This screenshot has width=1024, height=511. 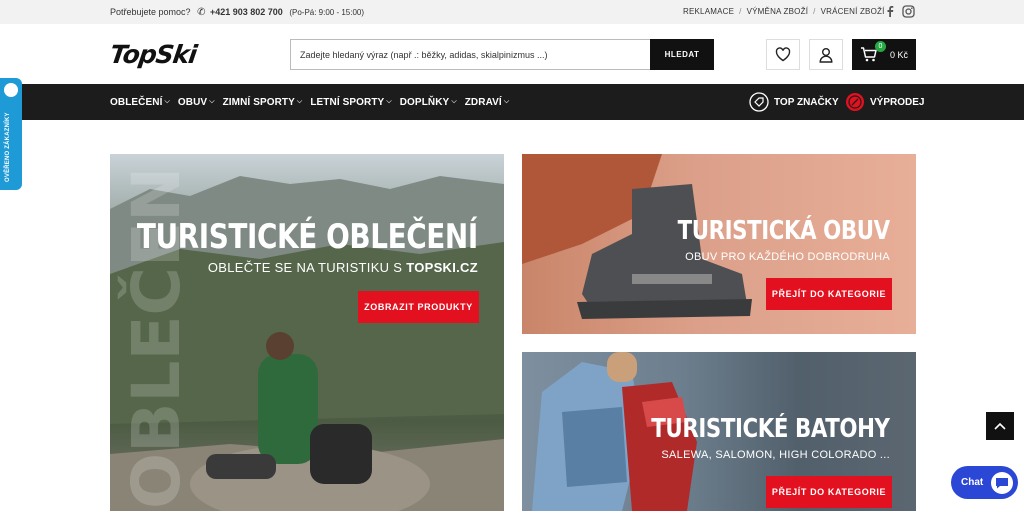 I want to click on phone-icon: ✆, so click(x=201, y=12).